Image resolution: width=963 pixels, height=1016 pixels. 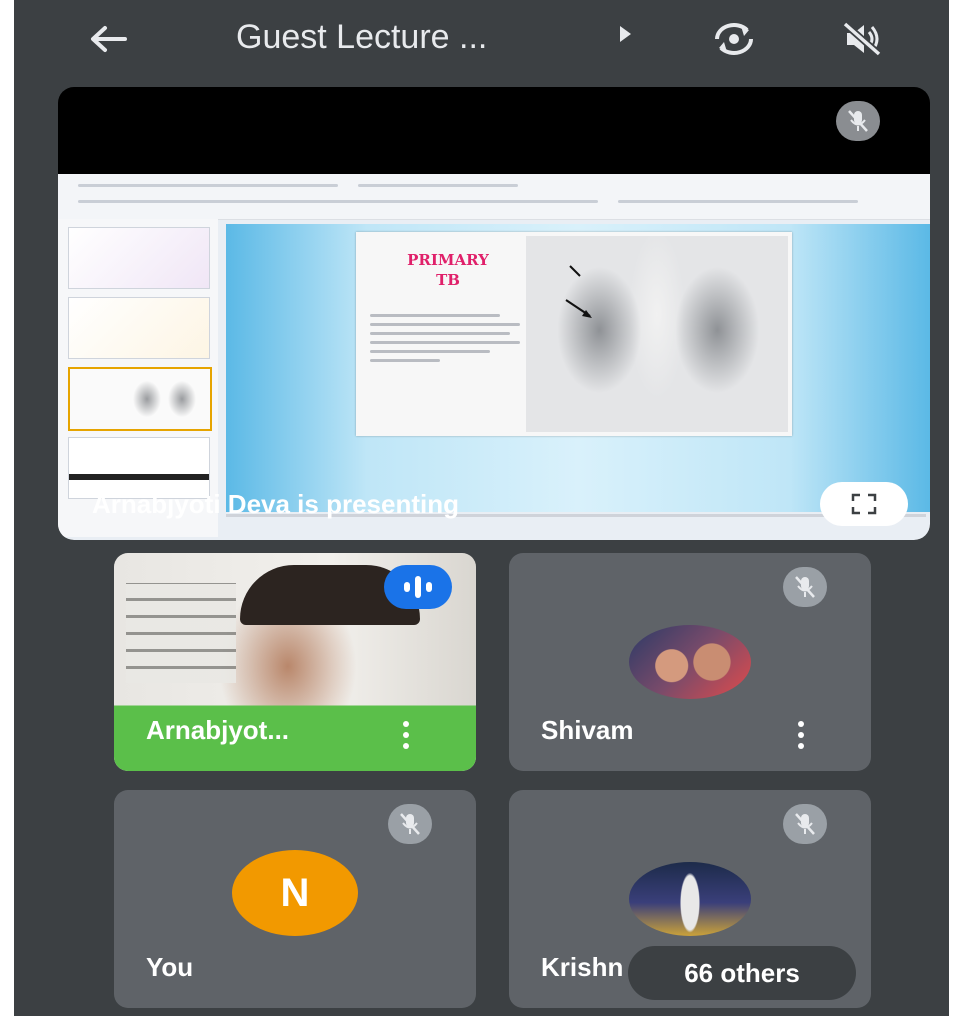 I want to click on caret-right-icon, so click(x=625, y=34).